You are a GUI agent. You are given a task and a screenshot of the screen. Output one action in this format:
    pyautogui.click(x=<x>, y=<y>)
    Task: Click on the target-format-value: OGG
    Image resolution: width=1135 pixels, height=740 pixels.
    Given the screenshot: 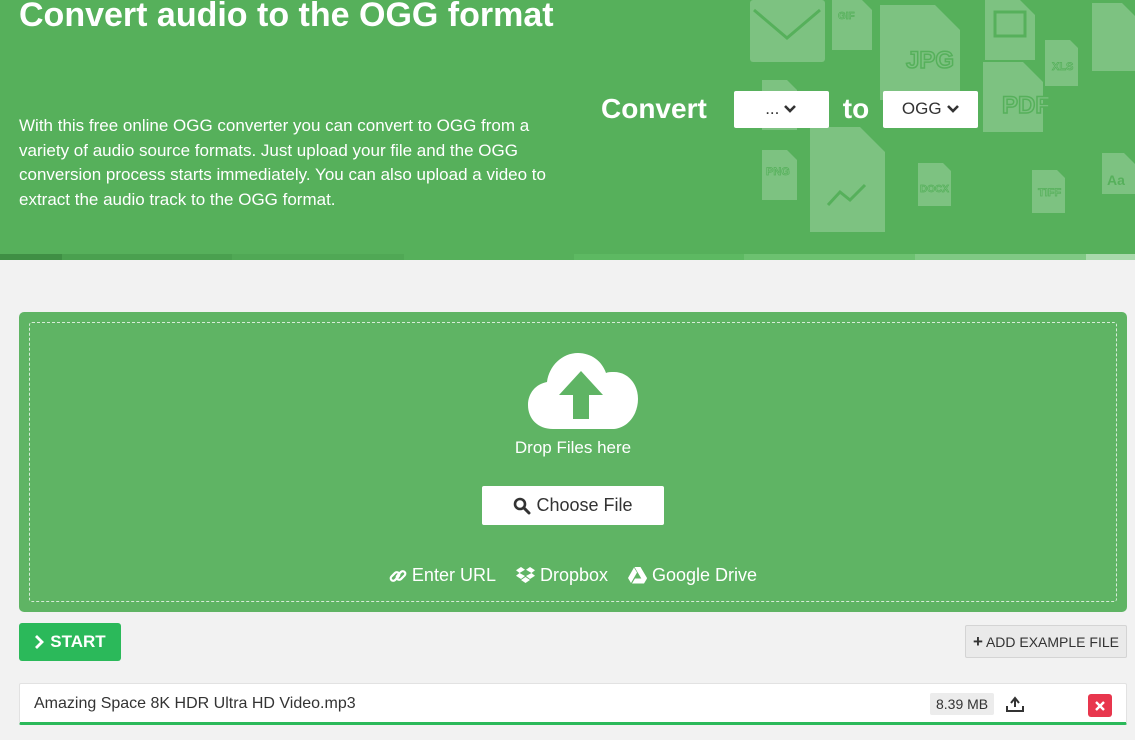 What is the action you would take?
    pyautogui.click(x=921, y=108)
    